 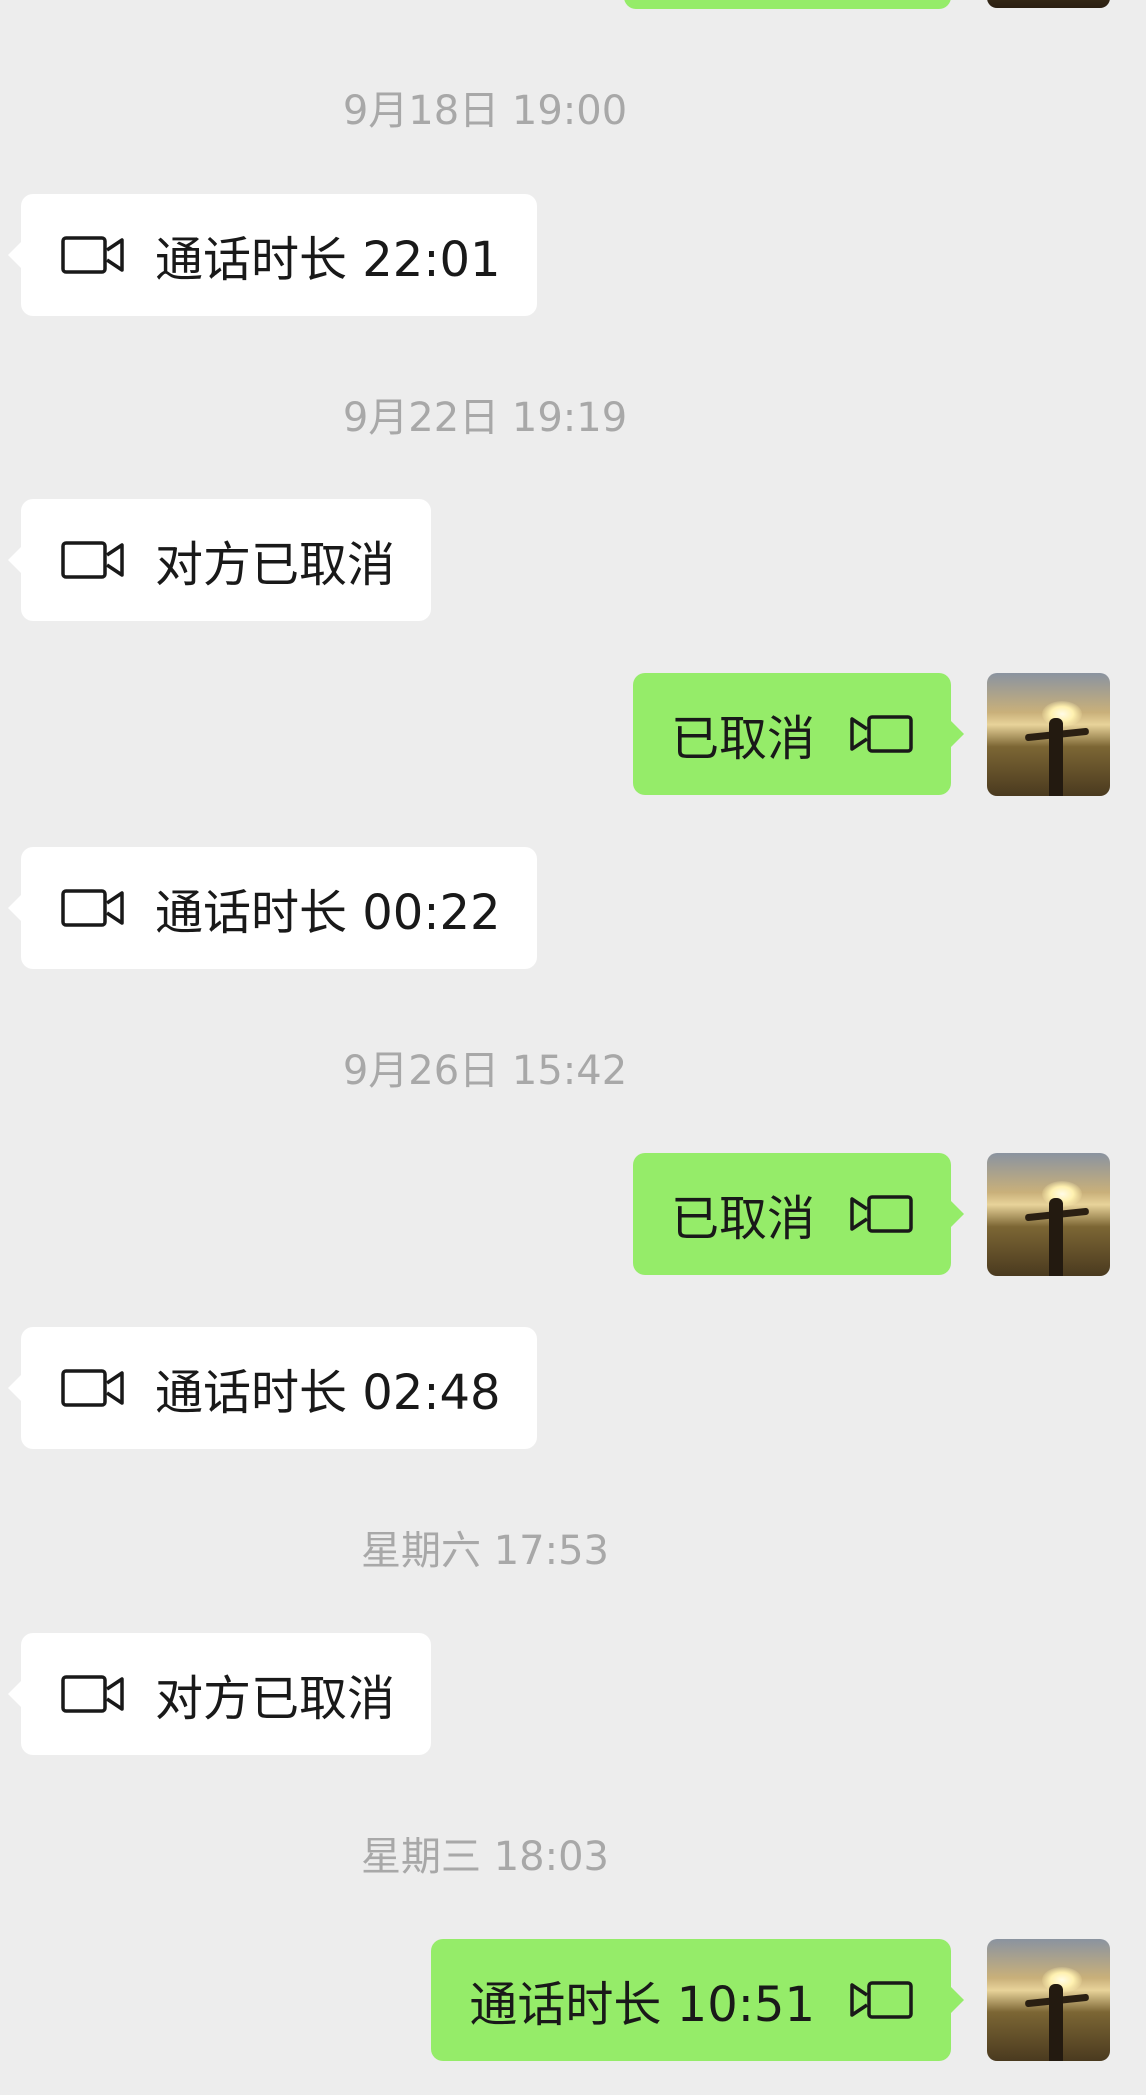 I want to click on call-status-text: 通话时长 00:22, so click(x=328, y=913).